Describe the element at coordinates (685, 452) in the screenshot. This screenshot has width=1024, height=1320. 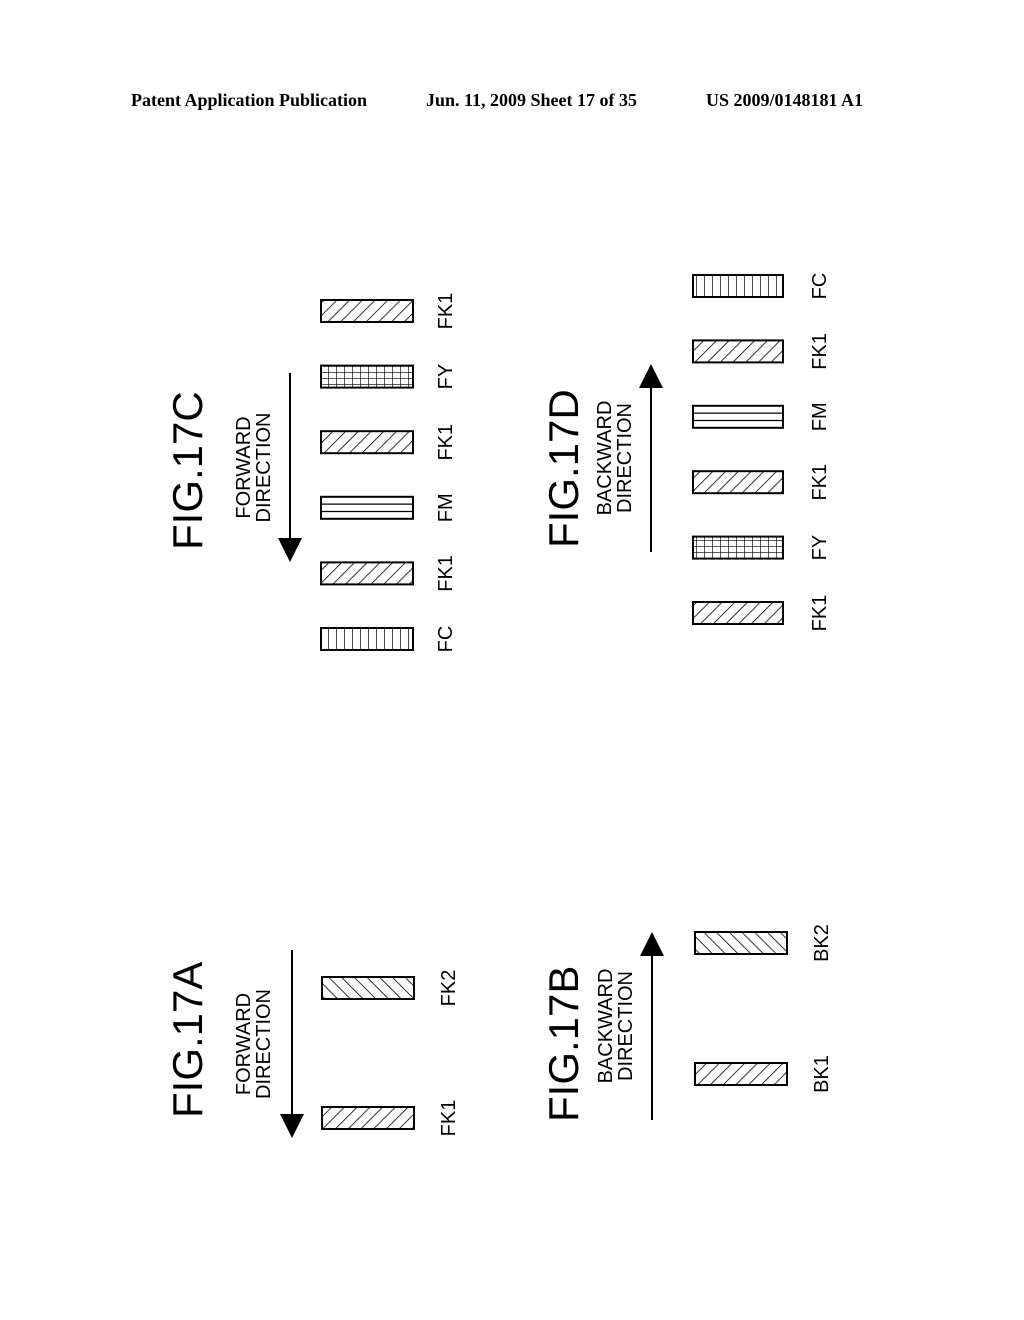
I see `fig17d-figure: FIG.17D BACKWARDDIRECTION FK1 FY FK1 FM FK1 FC` at that location.